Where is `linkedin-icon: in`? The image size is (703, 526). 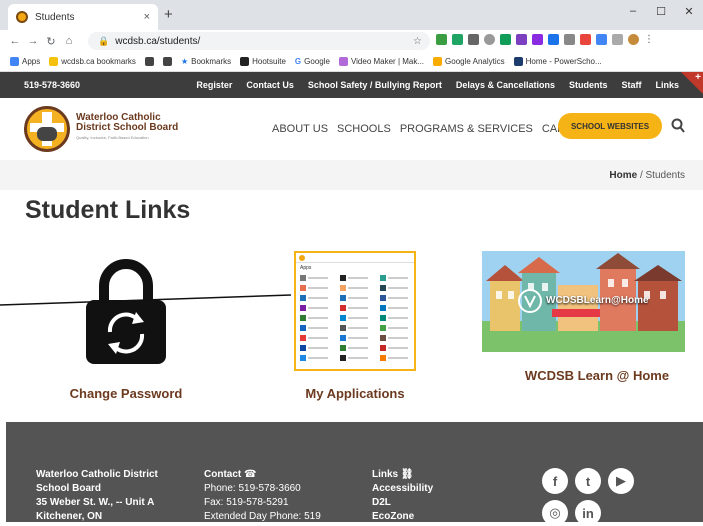
linkedin-icon: in is located at coordinates (588, 513).